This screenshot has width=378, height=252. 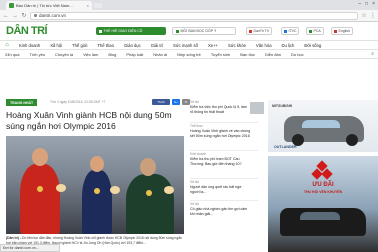 What do you see at coordinates (24, 15) in the screenshot?
I see `reload-icon: ↻` at bounding box center [24, 15].